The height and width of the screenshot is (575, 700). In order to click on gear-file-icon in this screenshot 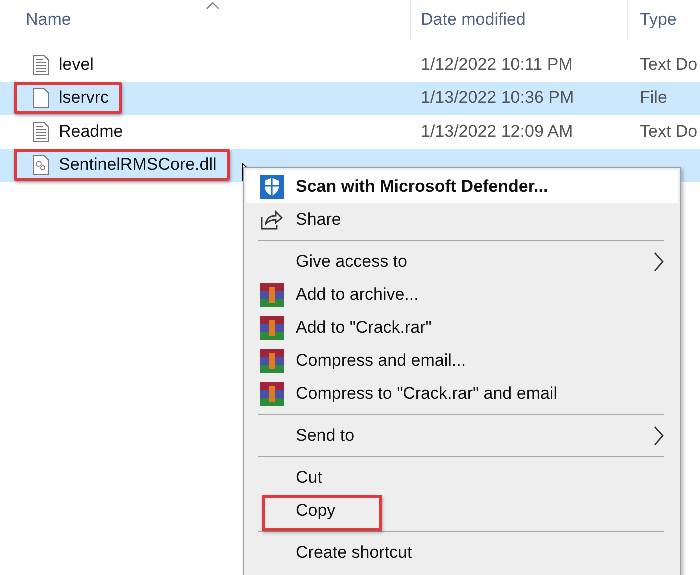, I will do `click(41, 165)`.